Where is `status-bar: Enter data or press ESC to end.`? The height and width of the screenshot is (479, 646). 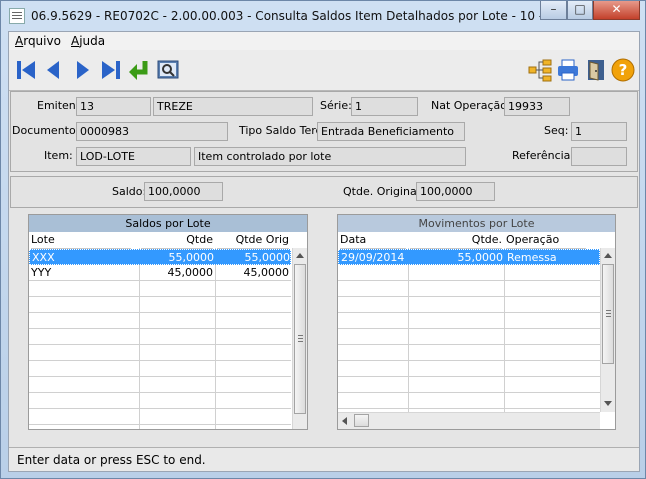 status-bar: Enter data or press ESC to end. is located at coordinates (324, 459).